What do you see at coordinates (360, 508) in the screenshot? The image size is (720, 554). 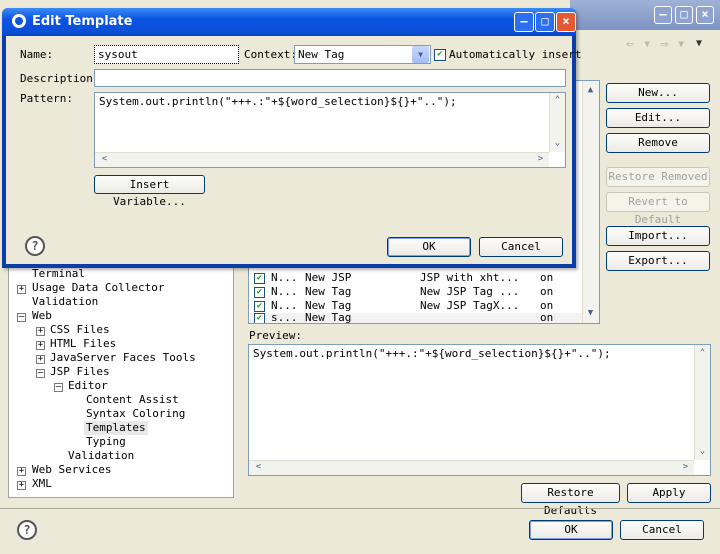 I see `separator` at bounding box center [360, 508].